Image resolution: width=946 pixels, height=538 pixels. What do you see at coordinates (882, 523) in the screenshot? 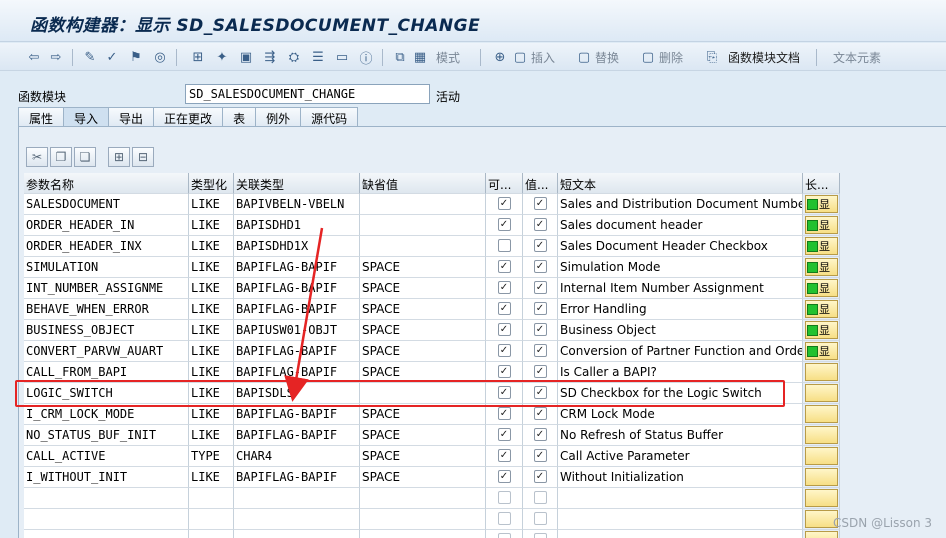
I see `watermark: CSDN @Lisson 3` at bounding box center [882, 523].